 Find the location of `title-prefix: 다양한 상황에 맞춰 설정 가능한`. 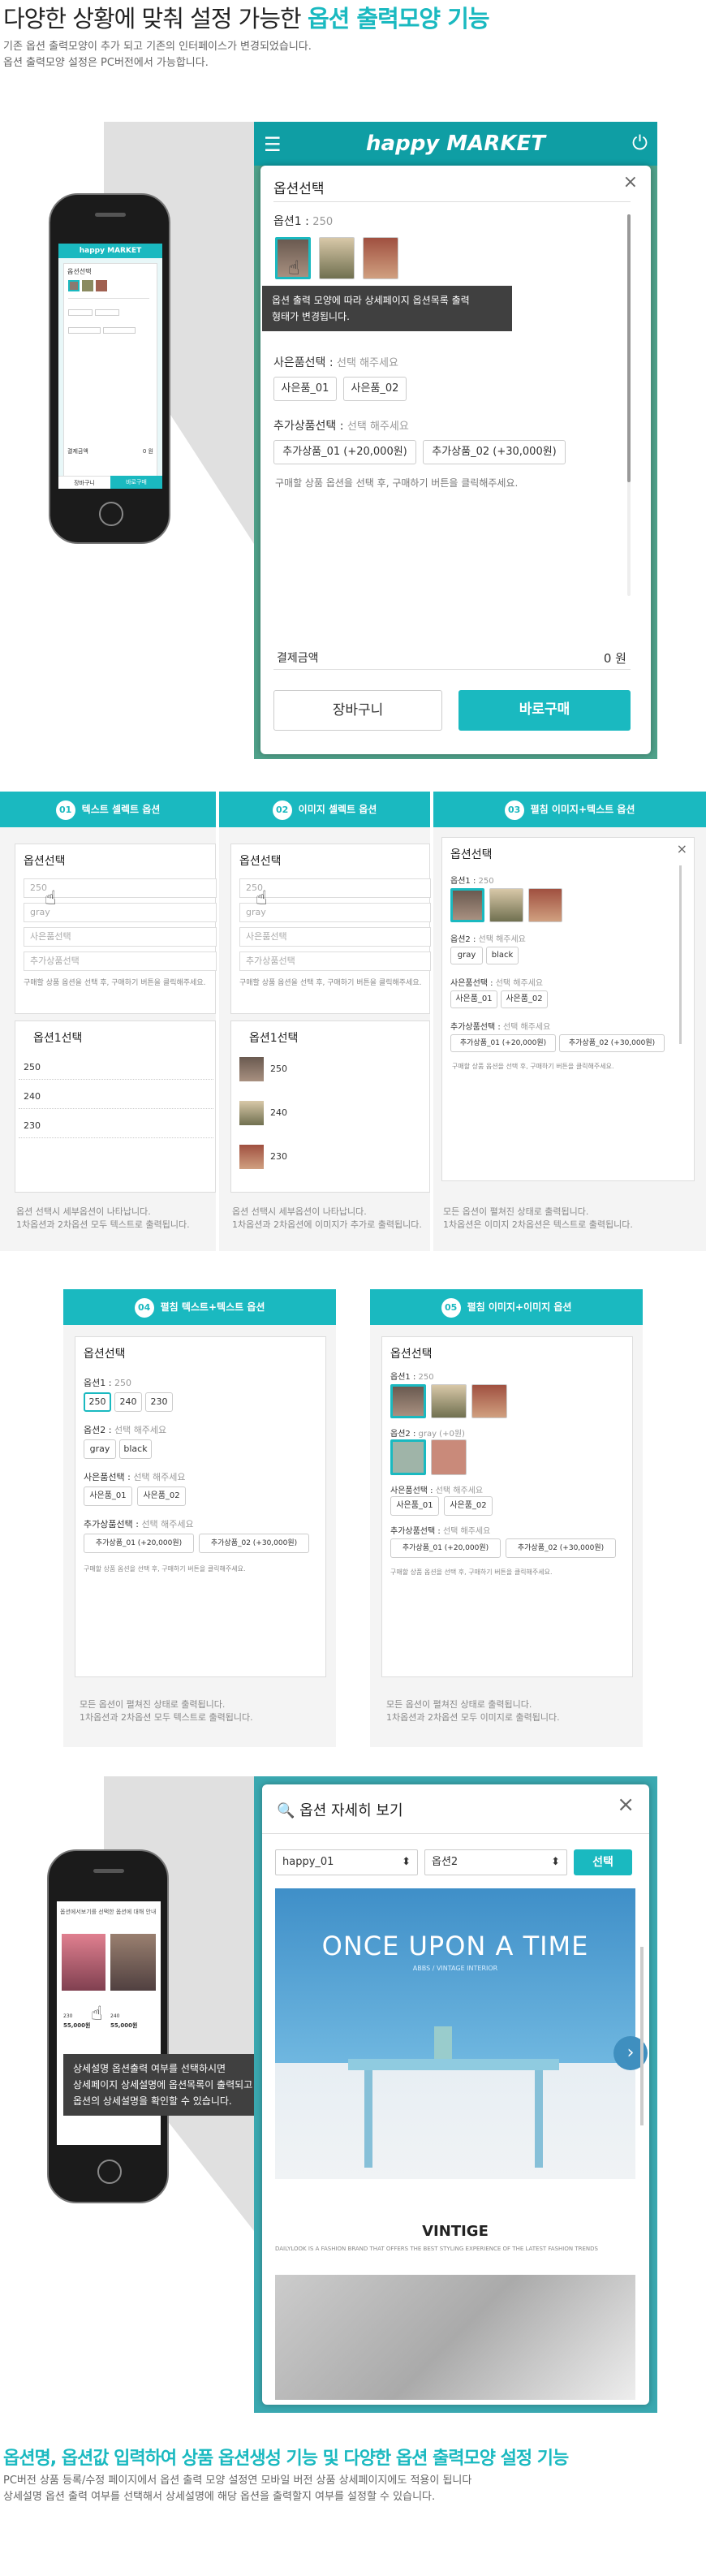

title-prefix: 다양한 상황에 맞춰 설정 가능한 is located at coordinates (155, 18).